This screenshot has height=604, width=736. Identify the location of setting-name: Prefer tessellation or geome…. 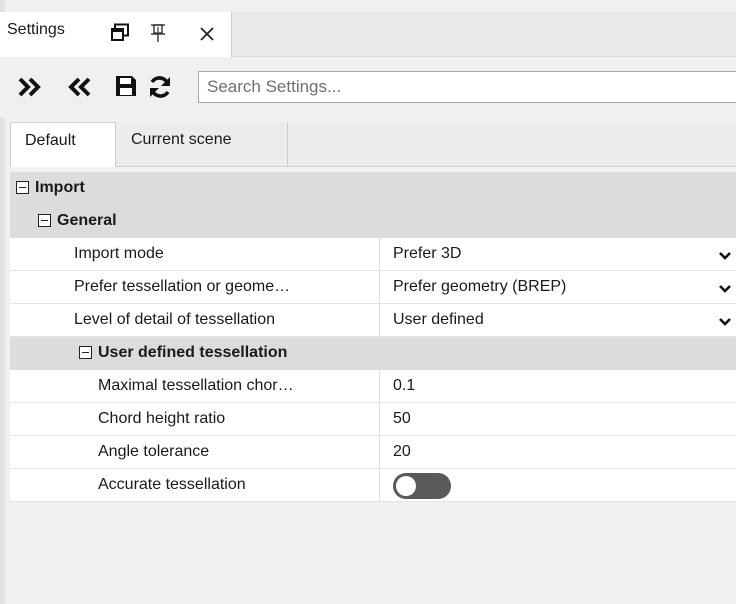
(182, 286).